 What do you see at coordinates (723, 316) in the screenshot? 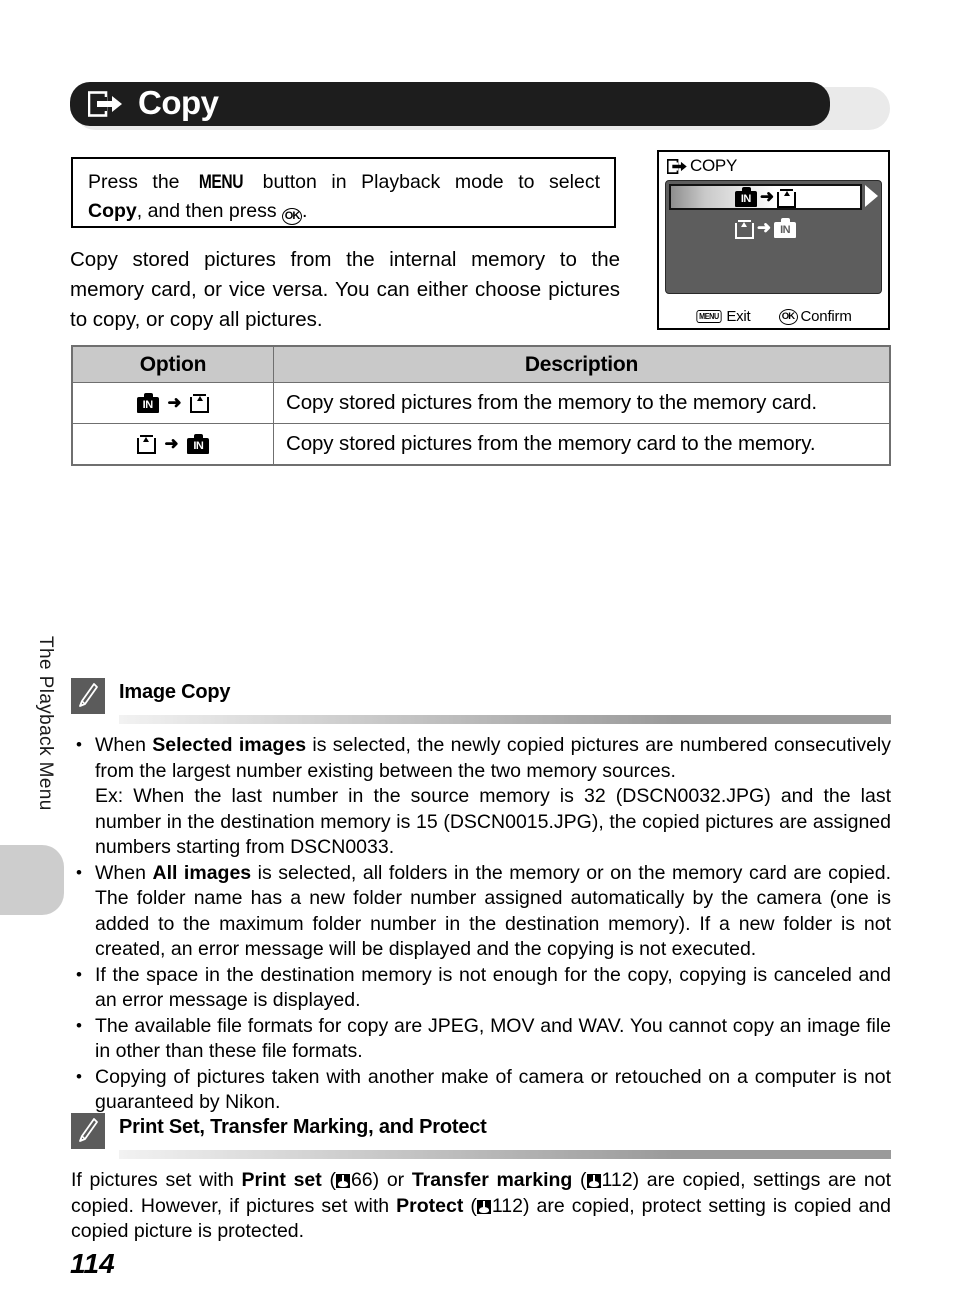
I see `lcd-exit-hint: MENU Exit` at bounding box center [723, 316].